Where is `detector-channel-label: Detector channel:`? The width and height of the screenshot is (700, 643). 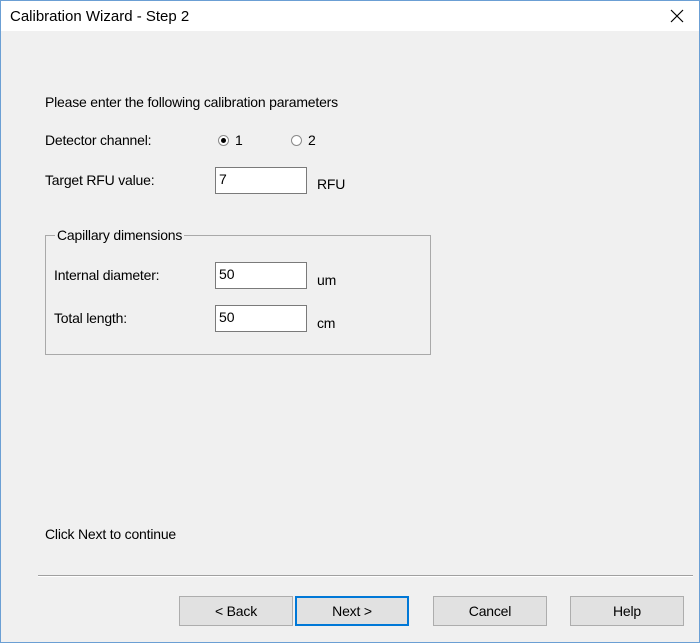
detector-channel-label: Detector channel: is located at coordinates (98, 140).